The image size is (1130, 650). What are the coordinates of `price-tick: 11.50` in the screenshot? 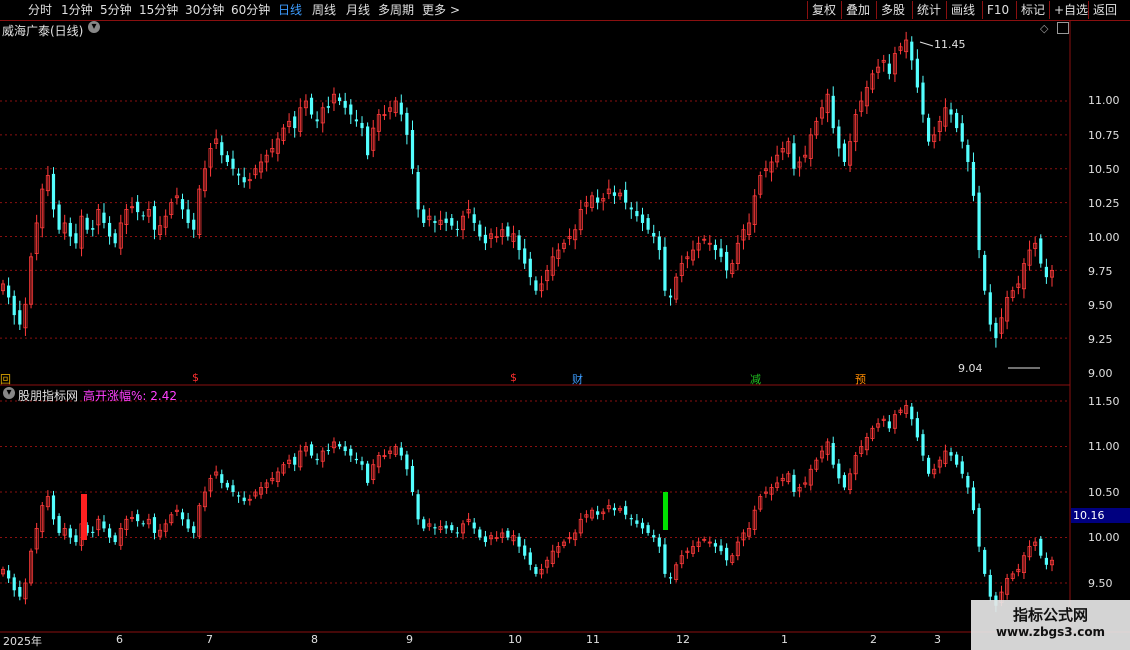 It's located at (1104, 401).